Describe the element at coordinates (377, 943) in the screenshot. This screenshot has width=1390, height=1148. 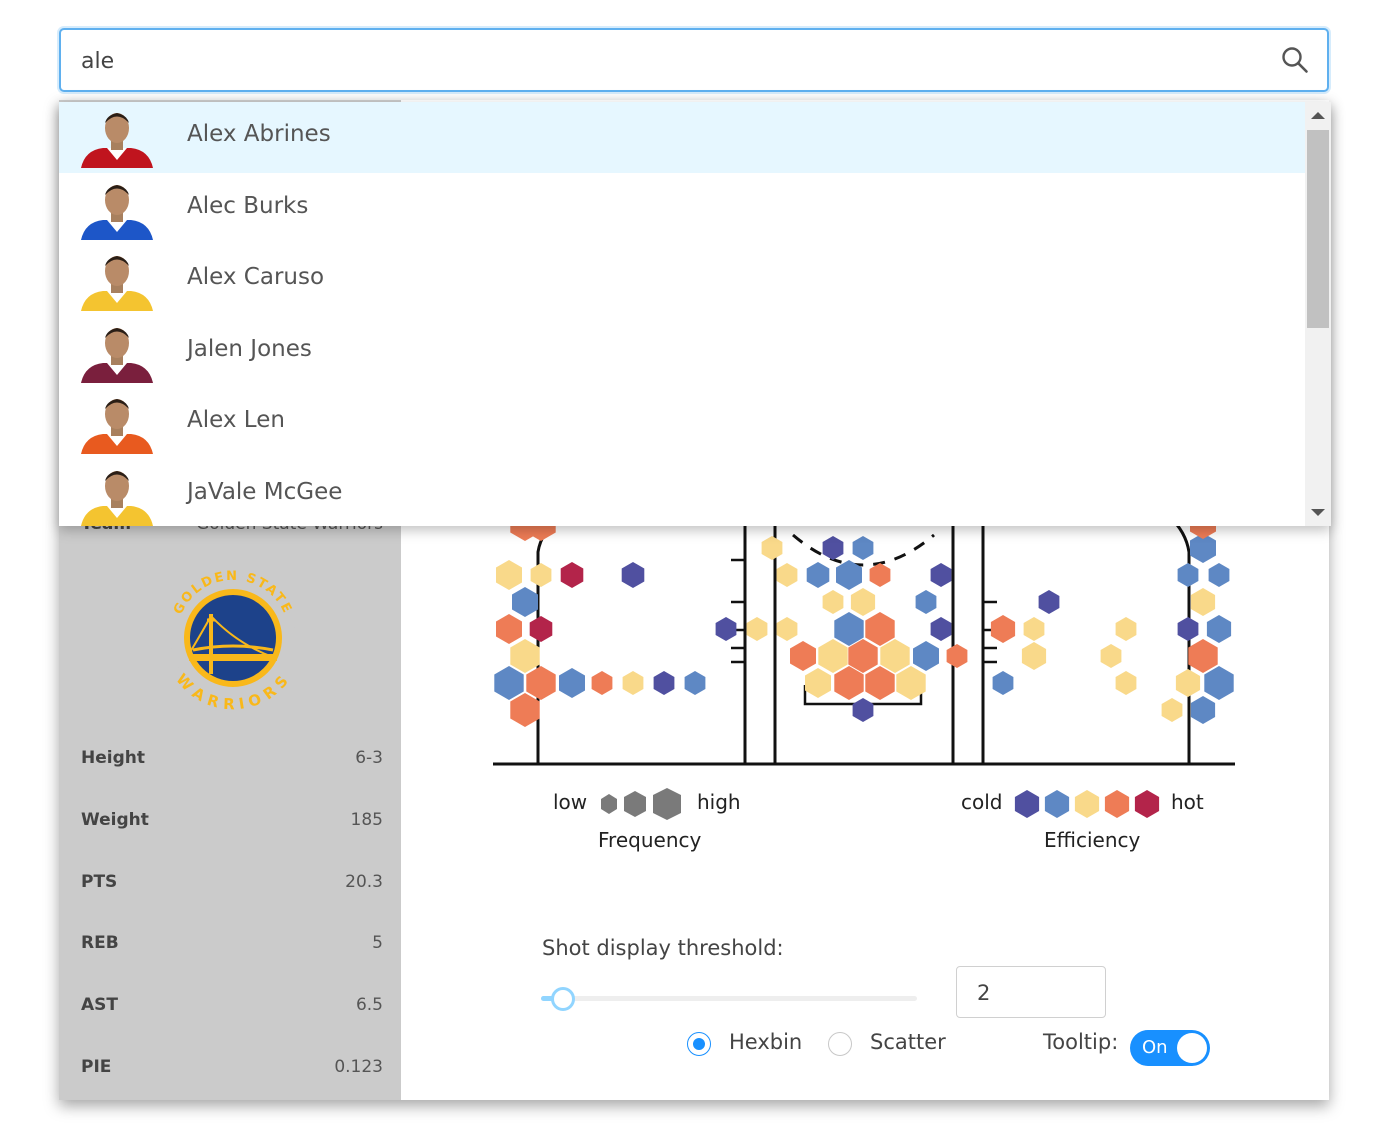
I see `stat-value: 5` at that location.